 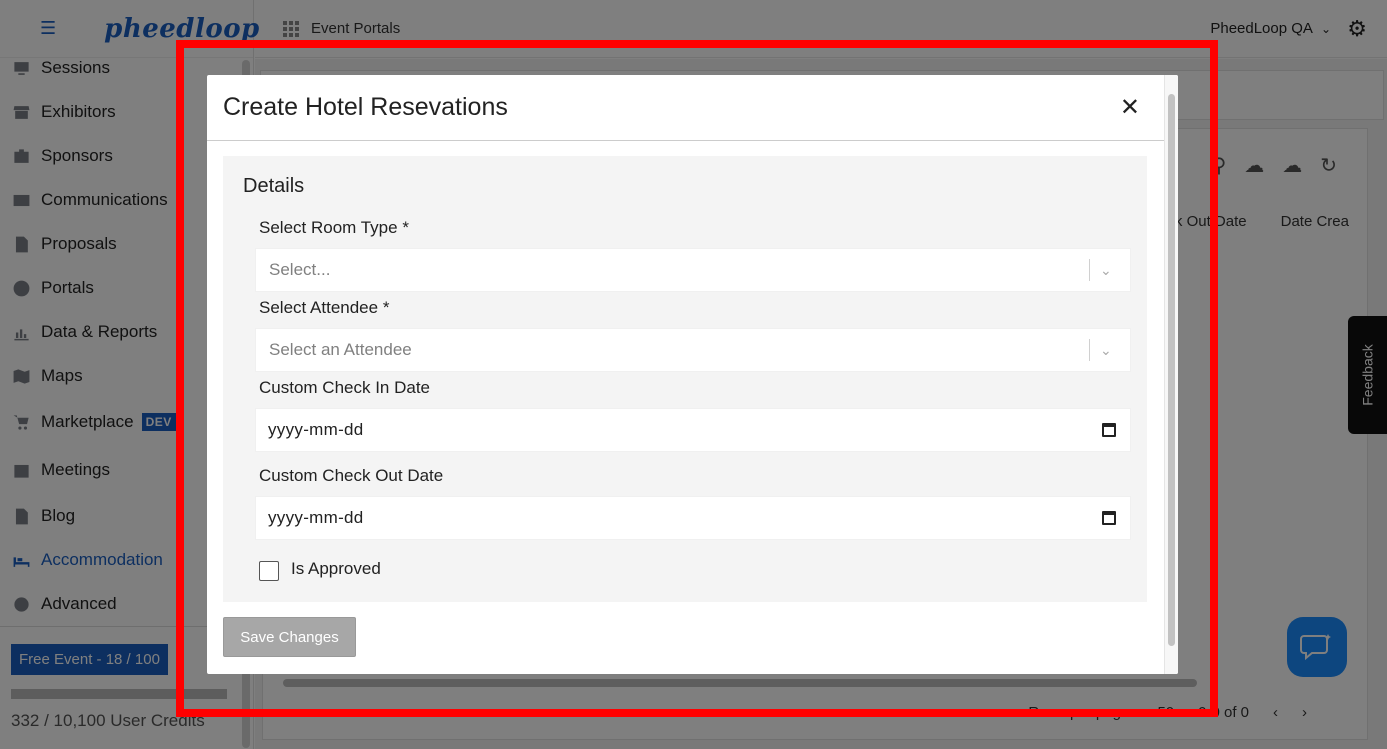 What do you see at coordinates (274, 186) in the screenshot?
I see `section-title: Details` at bounding box center [274, 186].